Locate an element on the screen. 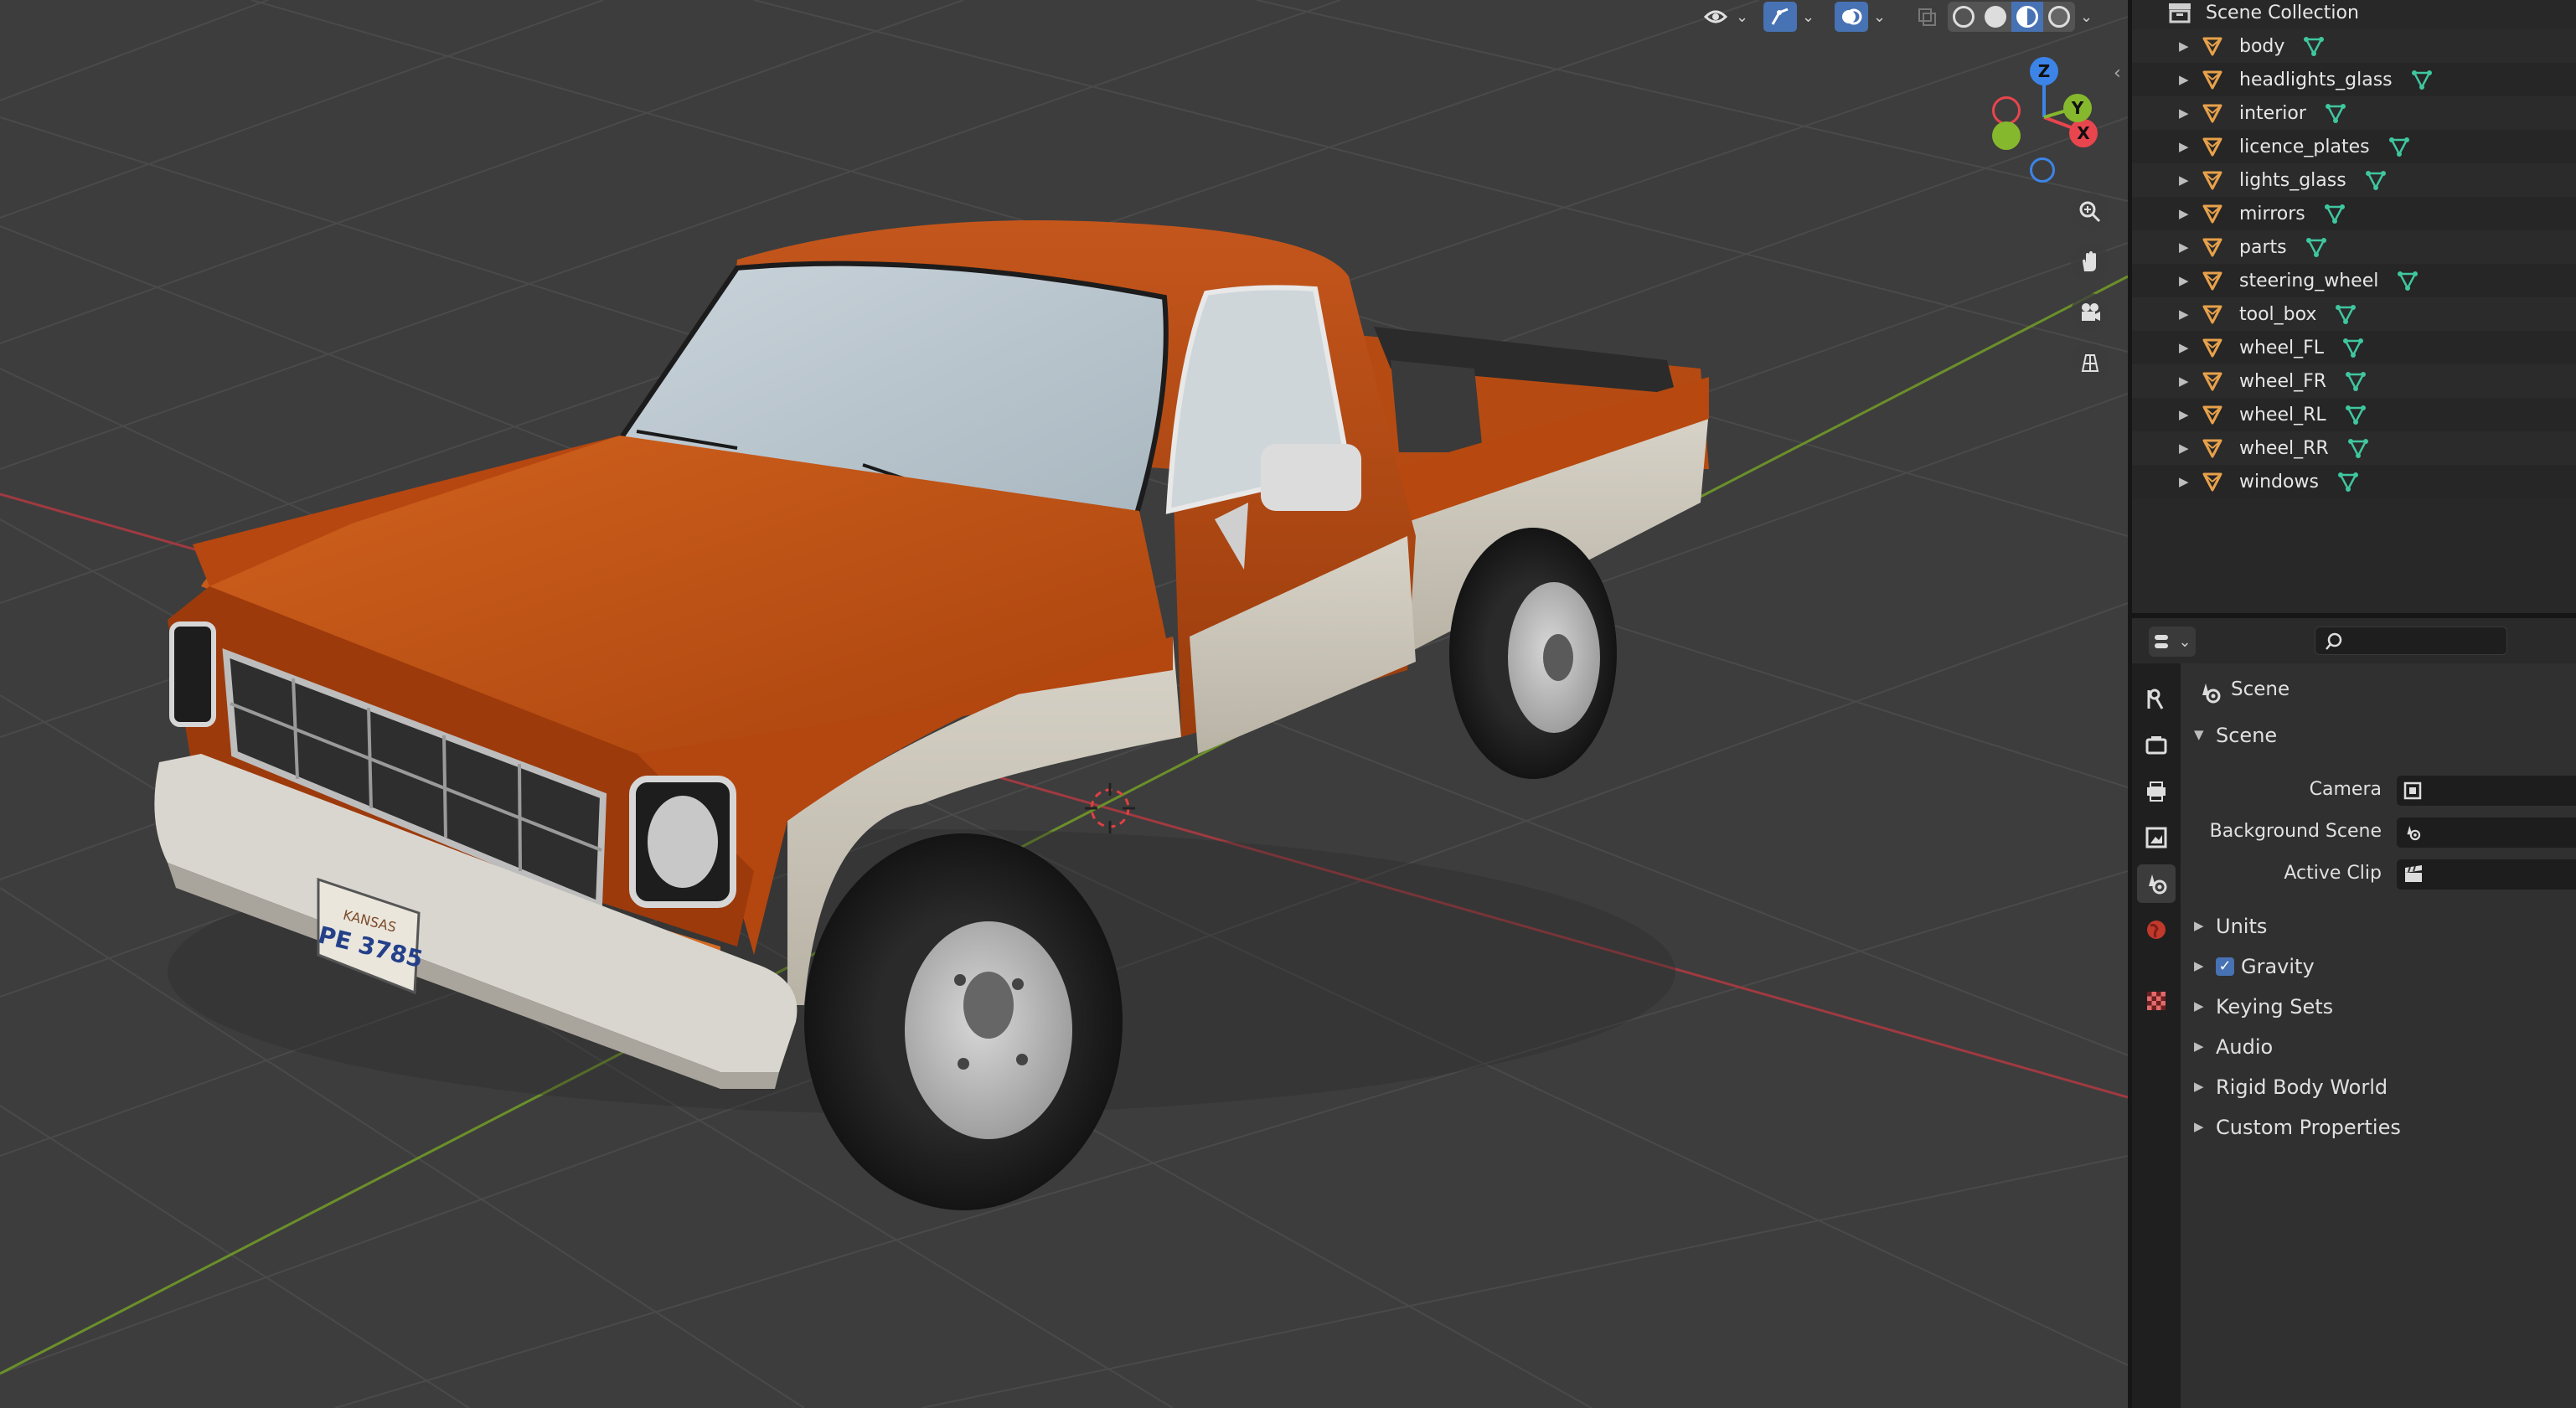 The image size is (2576, 1408). editor-type-selector: ⌄ is located at coordinates (2172, 642).